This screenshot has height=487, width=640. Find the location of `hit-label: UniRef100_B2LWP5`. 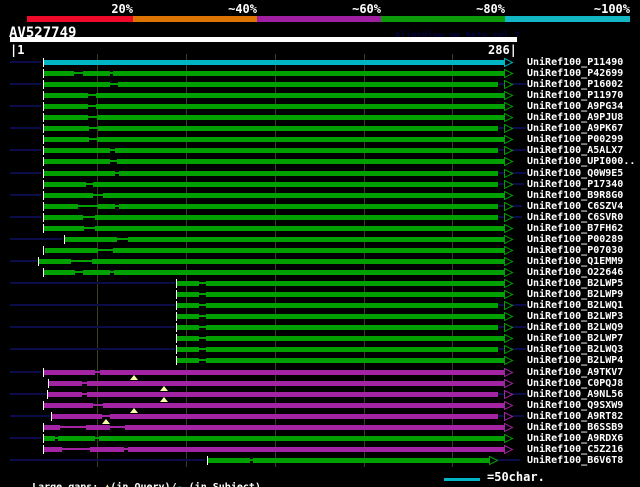

hit-label: UniRef100_B2LWP5 is located at coordinates (575, 283).